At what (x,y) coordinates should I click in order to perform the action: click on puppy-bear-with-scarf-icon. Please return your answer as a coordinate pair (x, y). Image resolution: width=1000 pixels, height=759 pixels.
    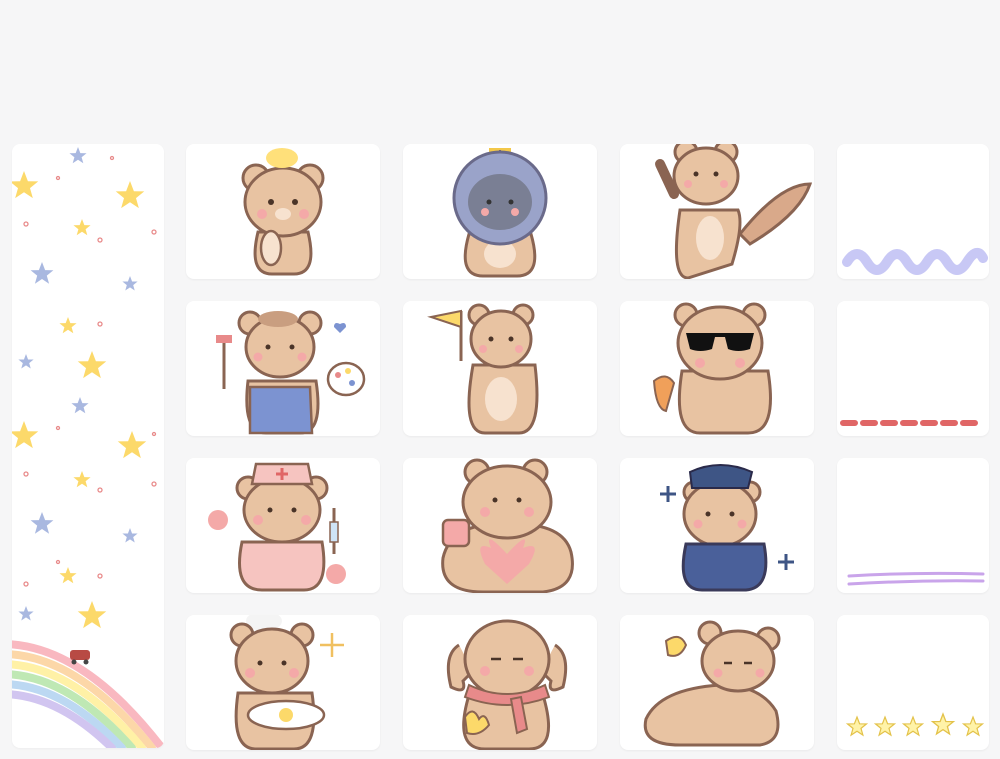
    Looking at the image, I should click on (507, 684).